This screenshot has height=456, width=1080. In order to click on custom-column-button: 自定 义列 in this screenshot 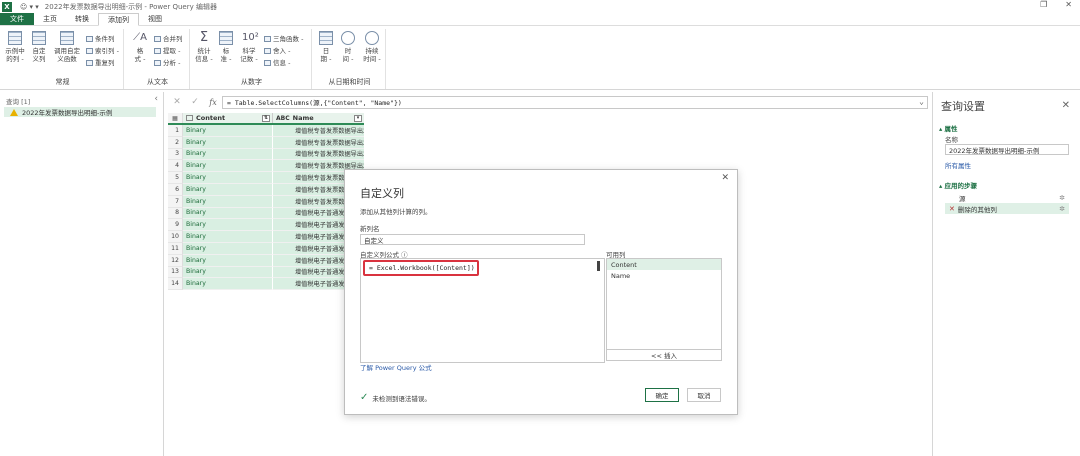, I will do `click(39, 47)`.